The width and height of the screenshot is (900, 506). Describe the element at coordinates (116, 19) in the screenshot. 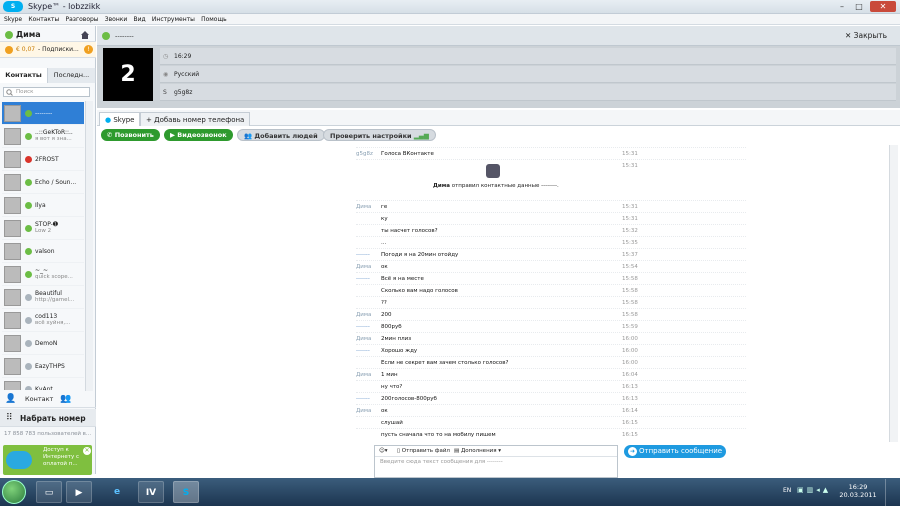

I see `menu-calls: Звонки` at that location.